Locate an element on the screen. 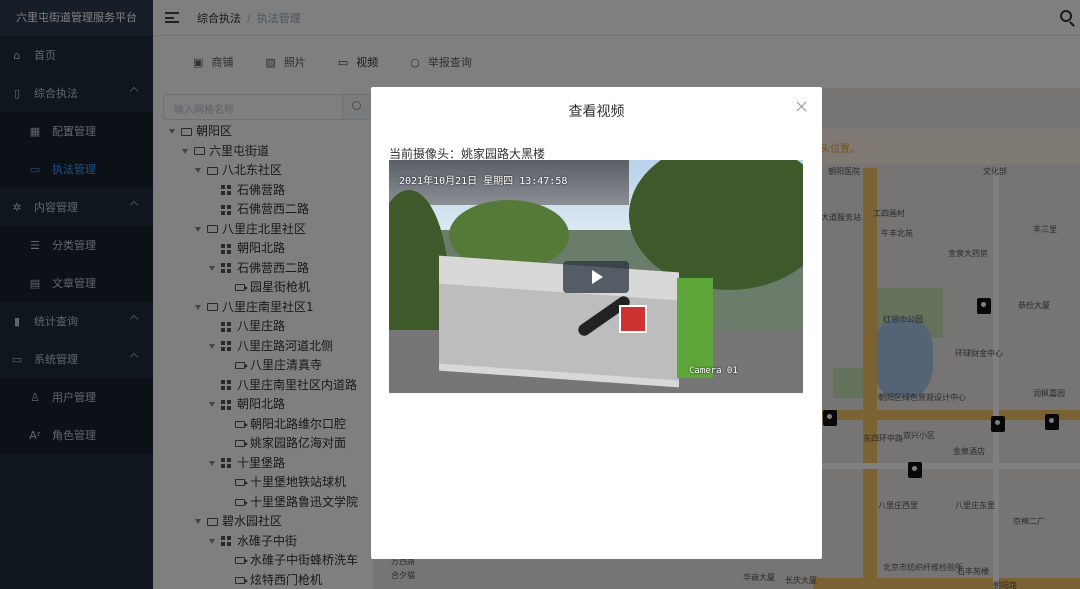 Image resolution: width=1080 pixels, height=589 pixels. video-frame-sign is located at coordinates (633, 319).